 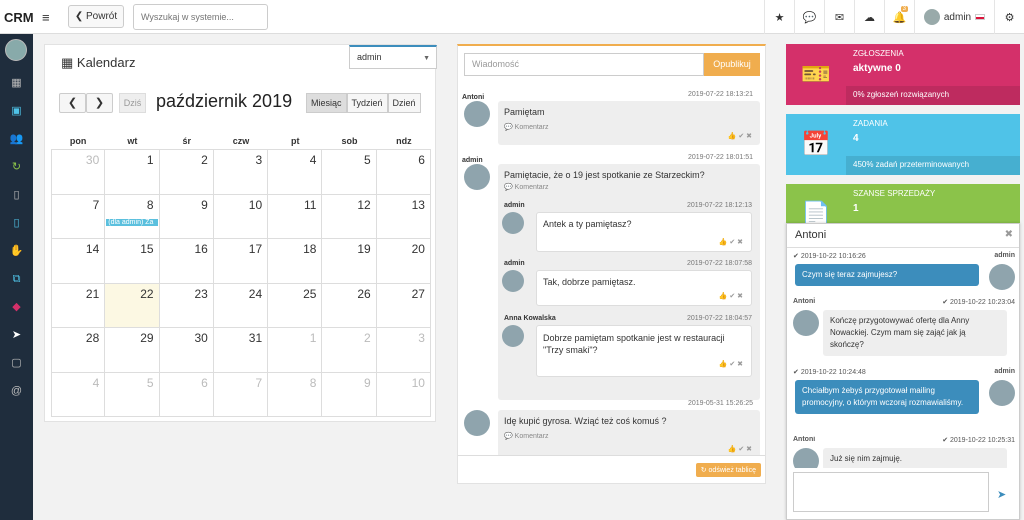 What do you see at coordinates (241, 261) in the screenshot?
I see `calendar-day: 17` at bounding box center [241, 261].